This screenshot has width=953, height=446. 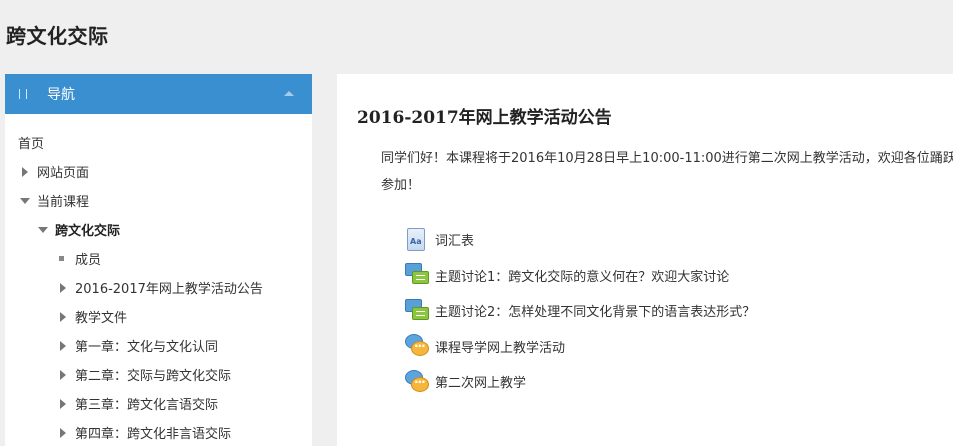 I want to click on activity-link: 课程导学网上教学活动, so click(x=500, y=346).